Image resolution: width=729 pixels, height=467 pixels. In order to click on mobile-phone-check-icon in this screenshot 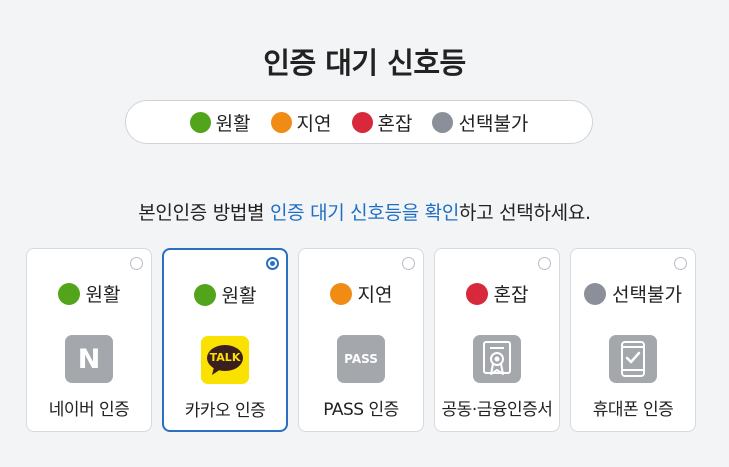, I will do `click(633, 359)`.